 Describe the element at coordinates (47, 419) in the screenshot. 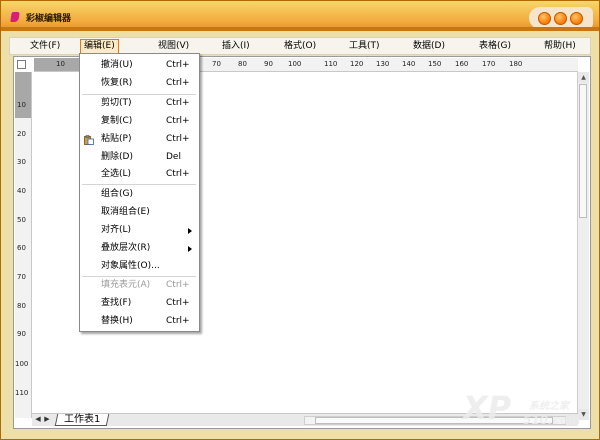

I see `sheet-next-icon: ▶` at that location.